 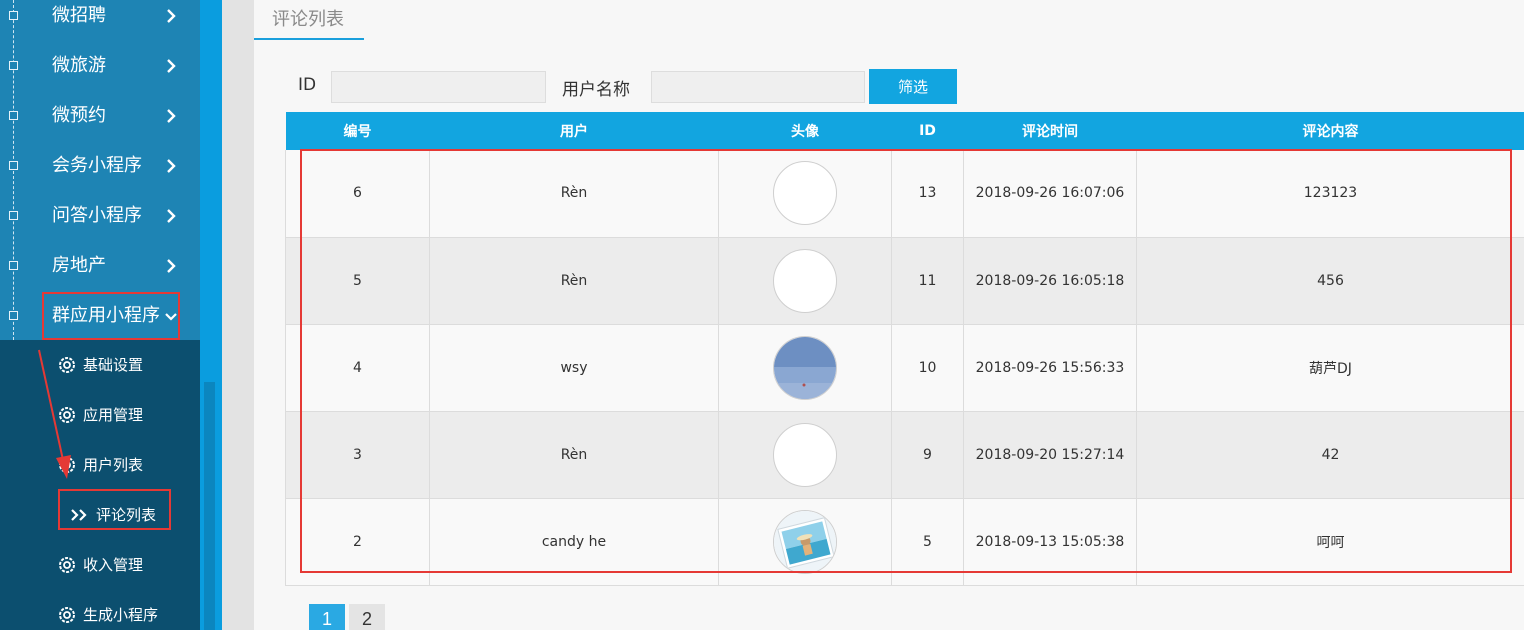 What do you see at coordinates (114, 509) in the screenshot?
I see `highlight-box-comment-list` at bounding box center [114, 509].